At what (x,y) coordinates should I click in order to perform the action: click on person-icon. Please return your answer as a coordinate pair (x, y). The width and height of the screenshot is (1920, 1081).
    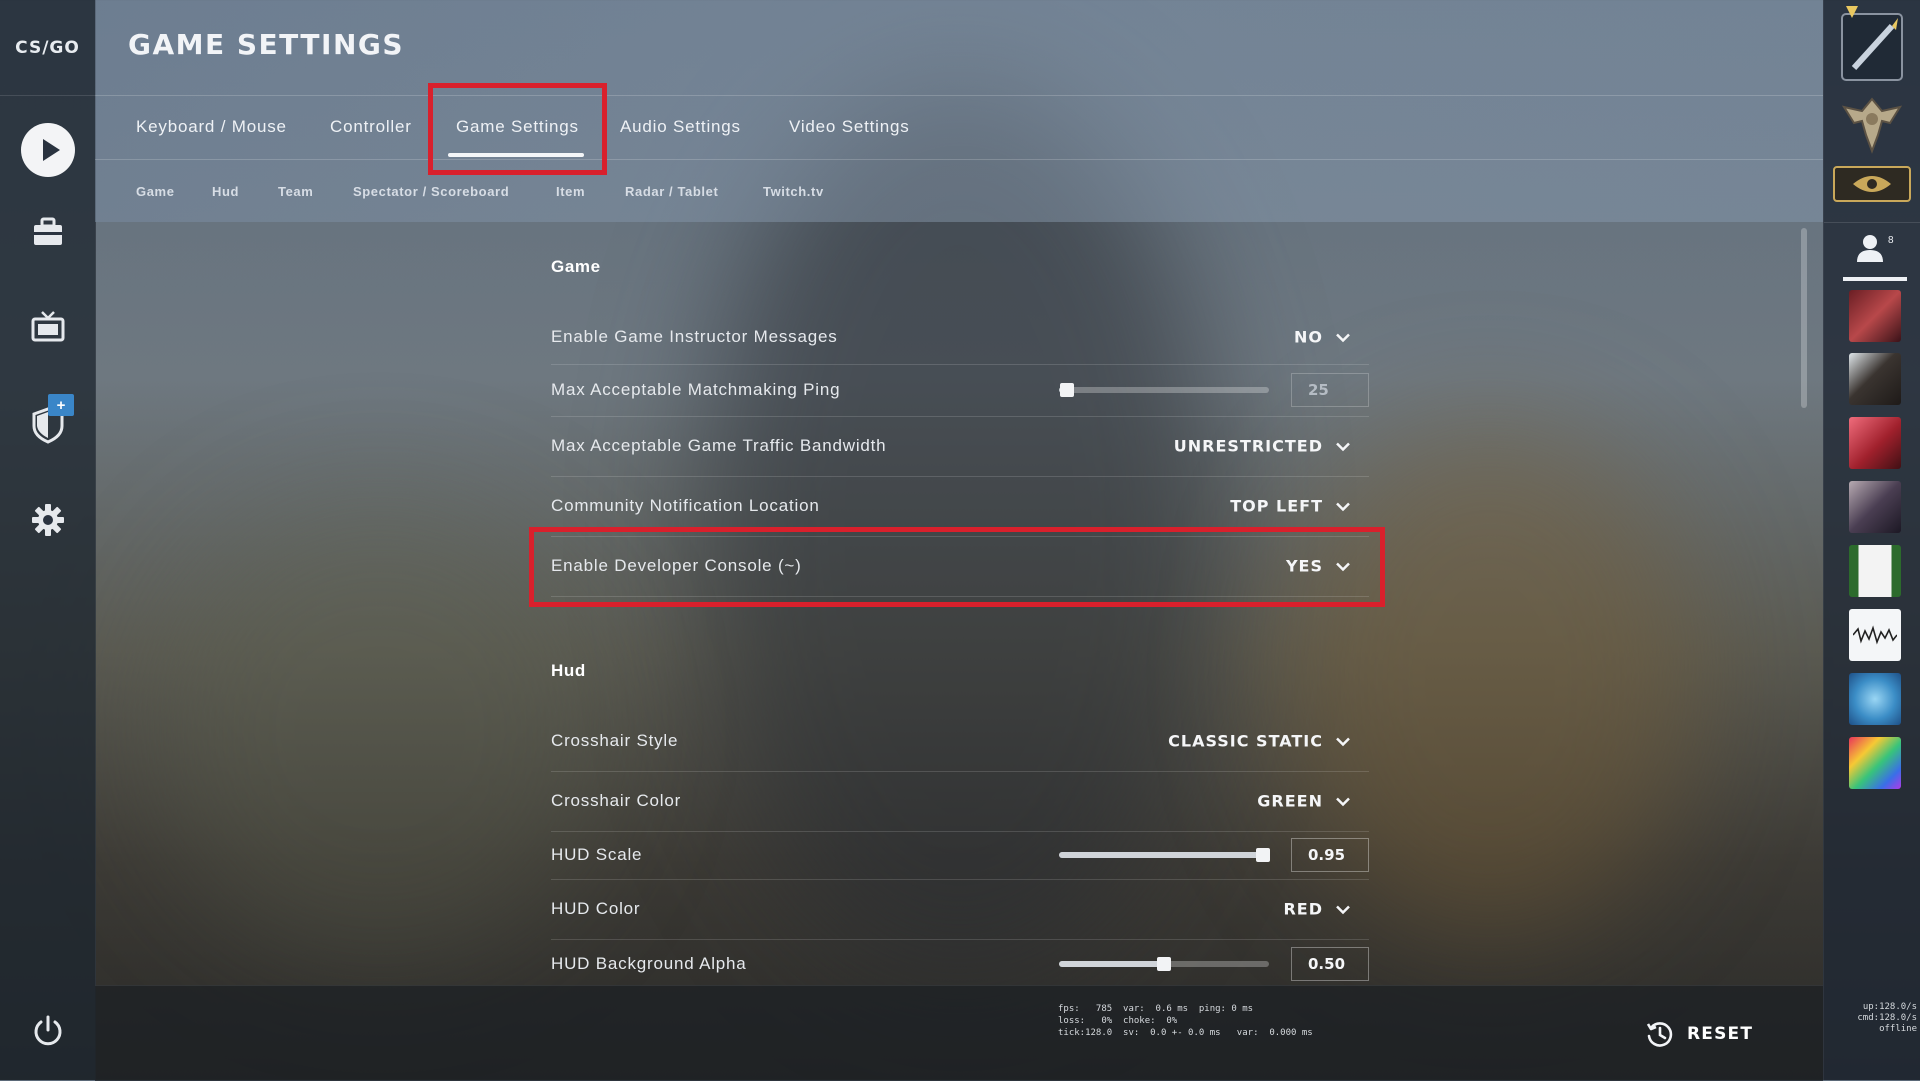
    Looking at the image, I should click on (1870, 248).